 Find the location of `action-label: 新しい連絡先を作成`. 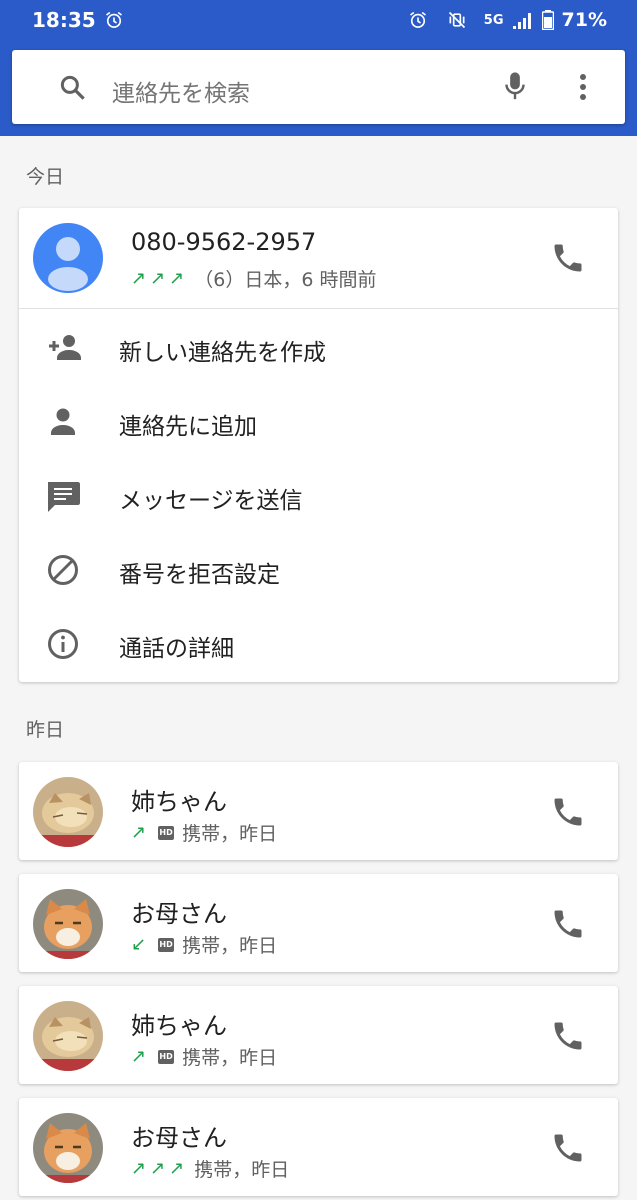

action-label: 新しい連絡先を作成 is located at coordinates (222, 353).